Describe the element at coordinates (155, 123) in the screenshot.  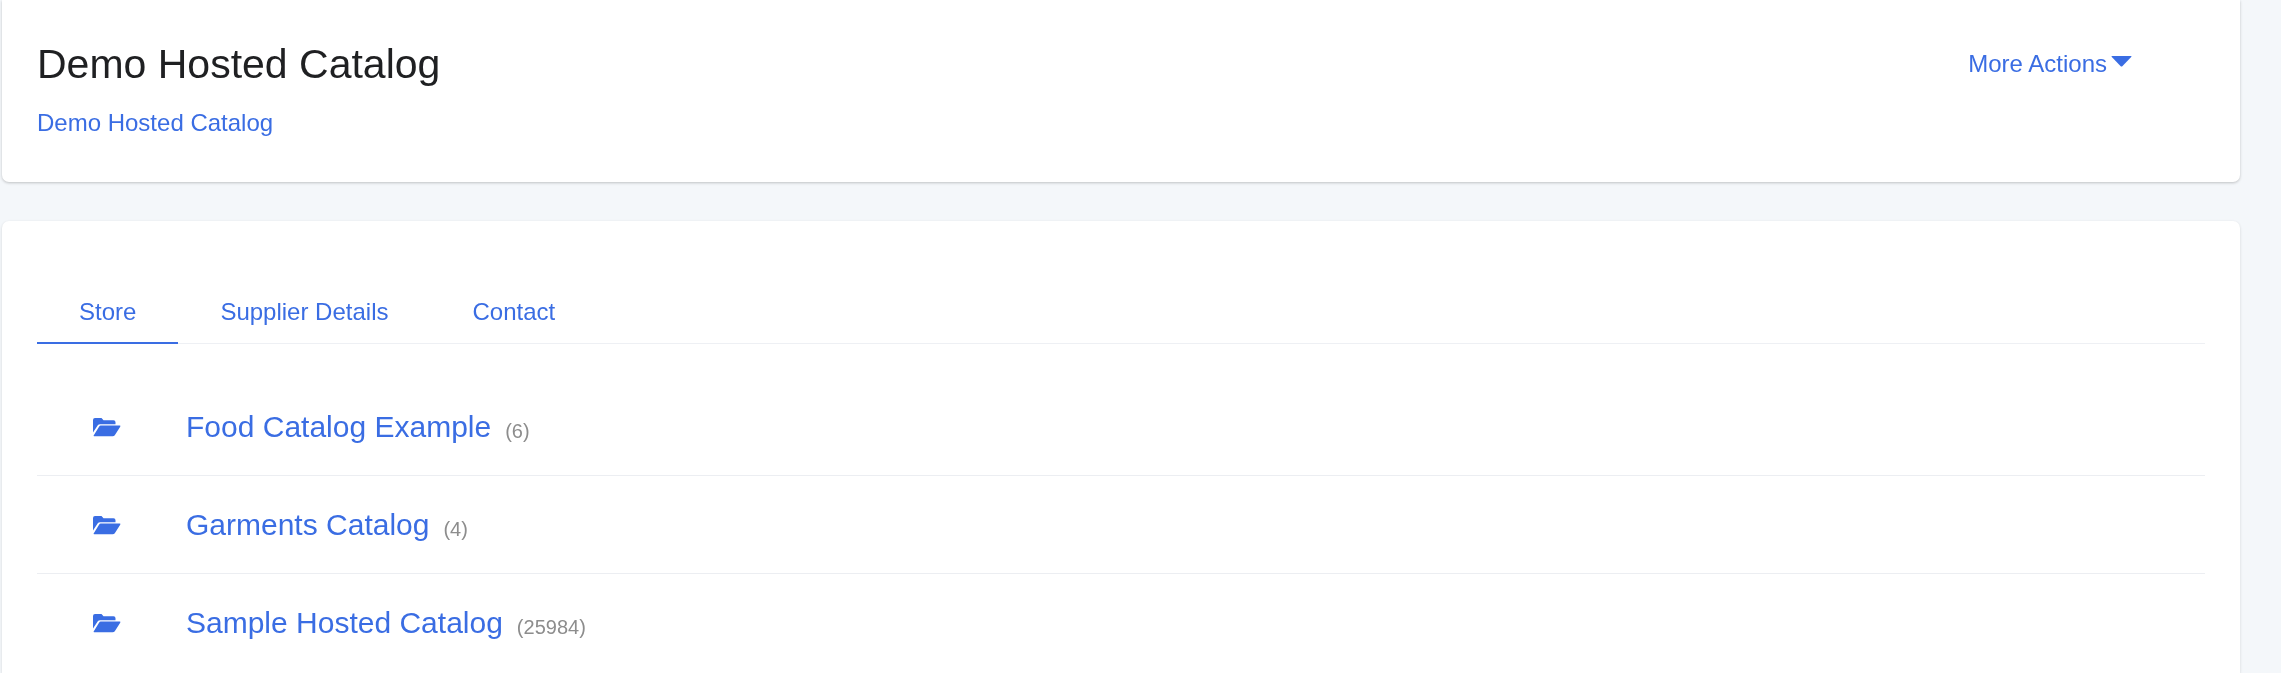
I see `breadcrumb-link: Demo Hosted Catalog` at that location.